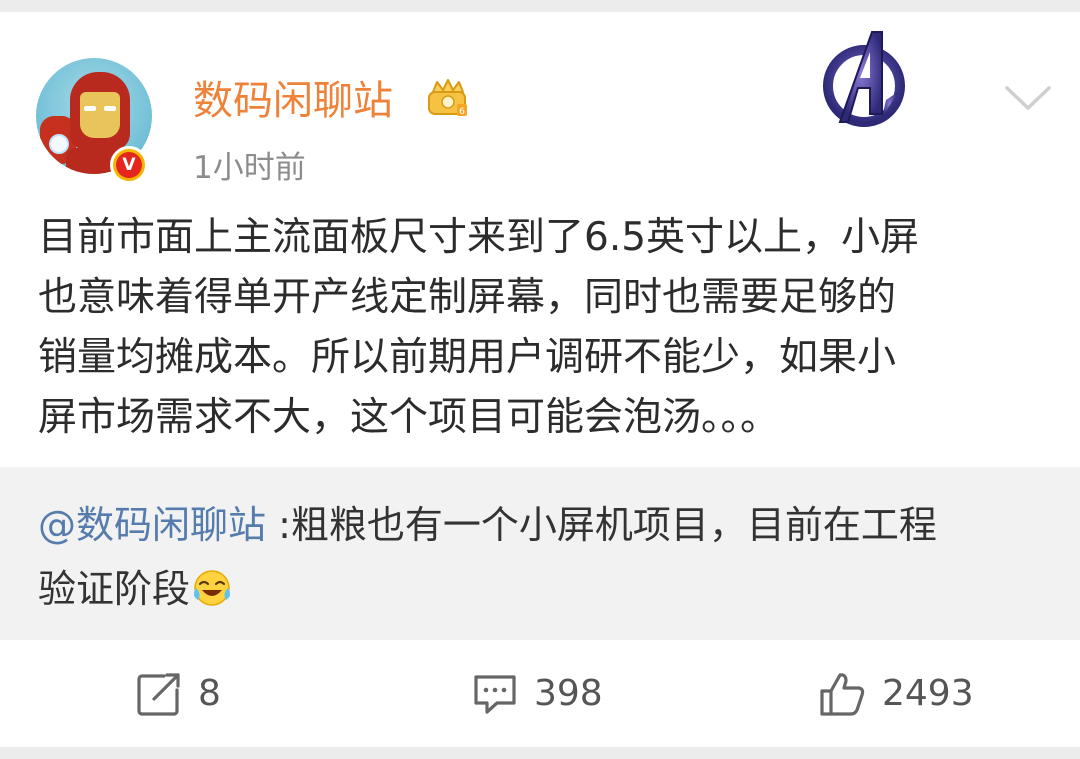  I want to click on mention-link: @数码闲聊站, so click(152, 525).